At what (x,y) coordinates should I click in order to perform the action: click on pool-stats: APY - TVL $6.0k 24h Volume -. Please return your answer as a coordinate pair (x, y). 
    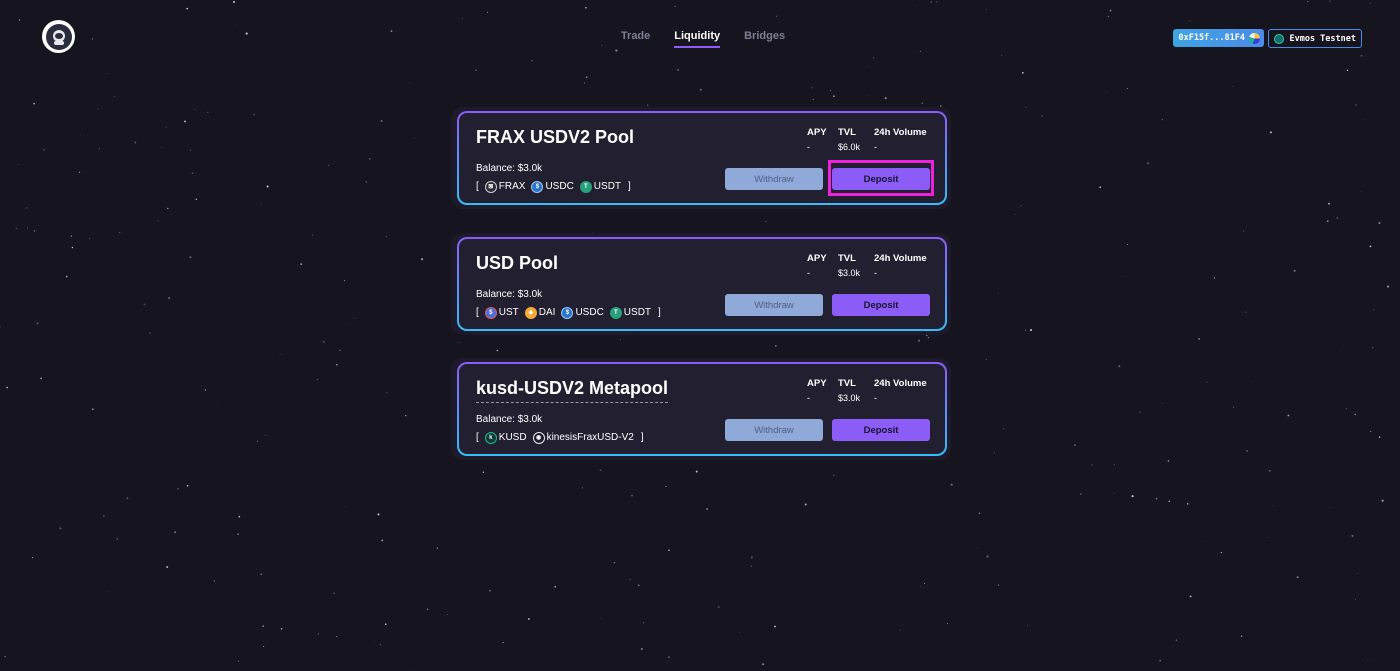
    Looking at the image, I should click on (867, 139).